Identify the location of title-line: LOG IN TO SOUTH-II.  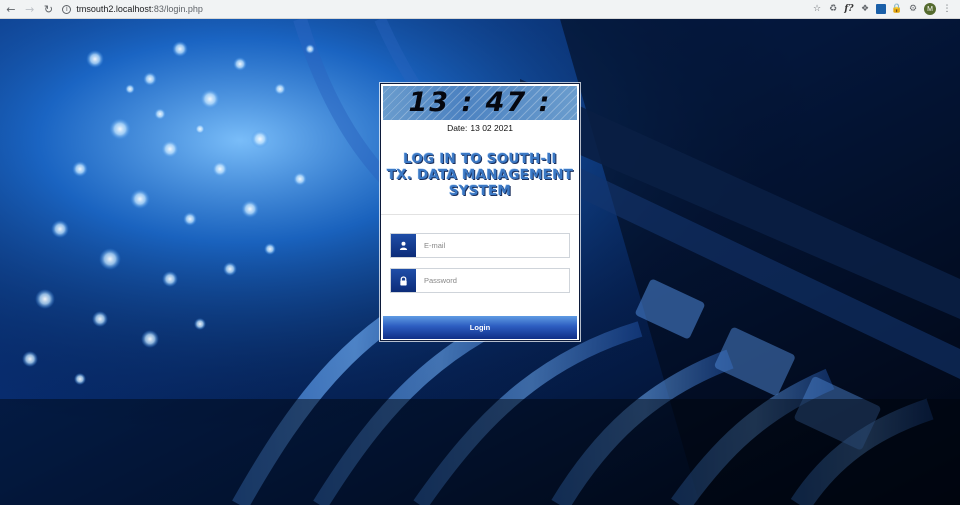
(480, 159).